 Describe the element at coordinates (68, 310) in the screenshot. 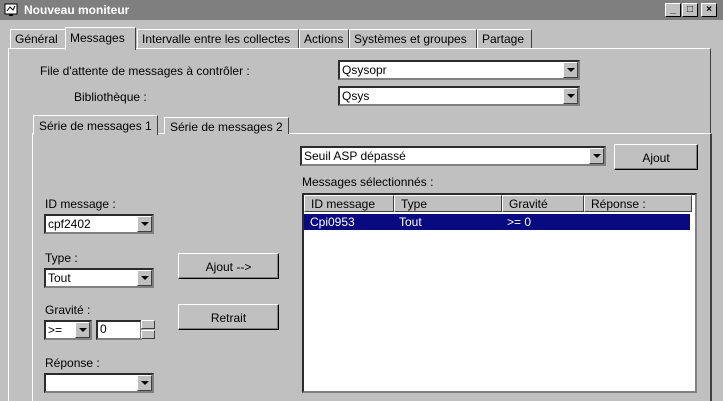

I see `gravity-label: Gravité :` at that location.